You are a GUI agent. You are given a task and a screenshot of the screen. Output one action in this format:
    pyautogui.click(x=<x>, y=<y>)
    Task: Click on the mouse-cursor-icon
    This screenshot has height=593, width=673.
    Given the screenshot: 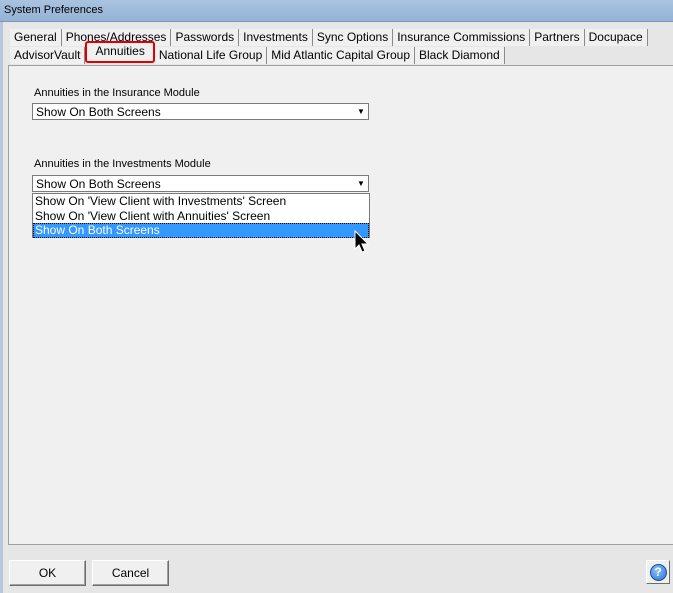 What is the action you would take?
    pyautogui.click(x=362, y=241)
    